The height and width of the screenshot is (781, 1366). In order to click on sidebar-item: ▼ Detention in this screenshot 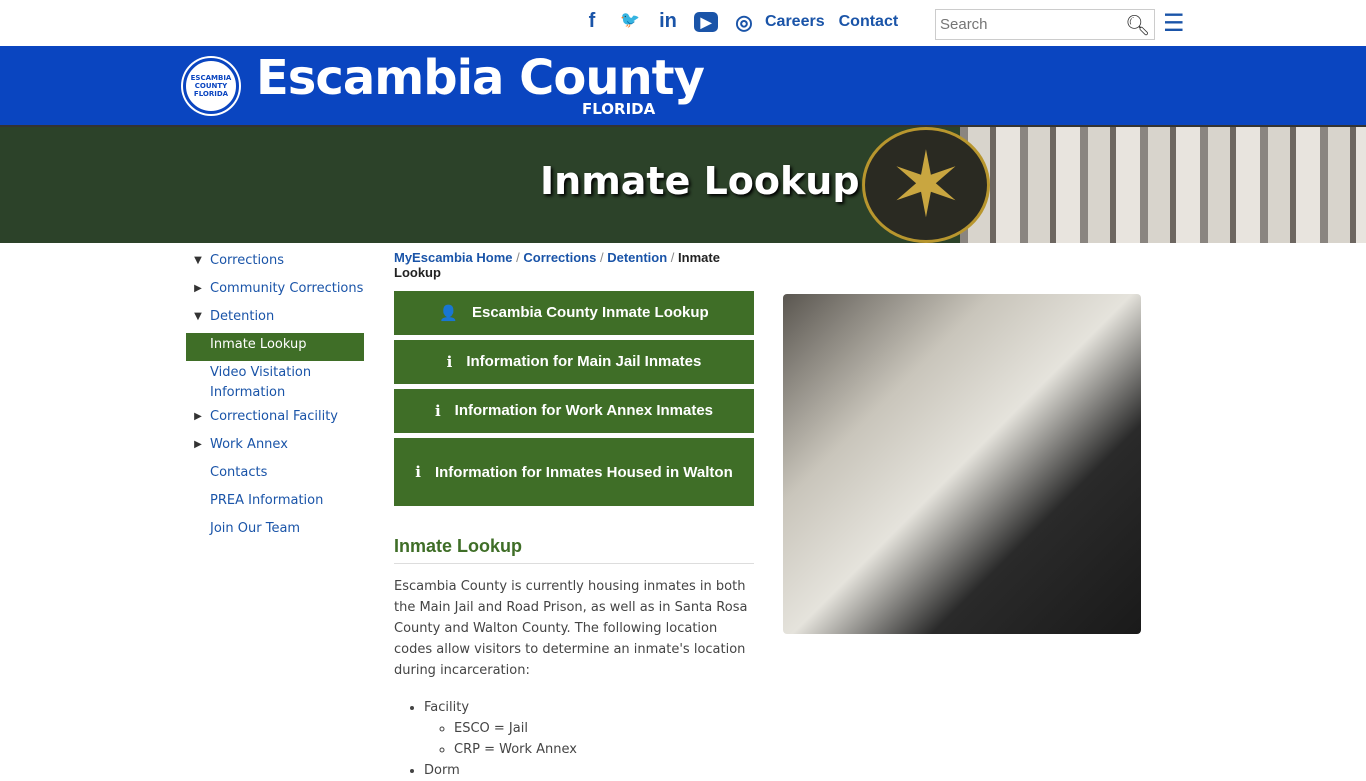, I will do `click(275, 319)`.